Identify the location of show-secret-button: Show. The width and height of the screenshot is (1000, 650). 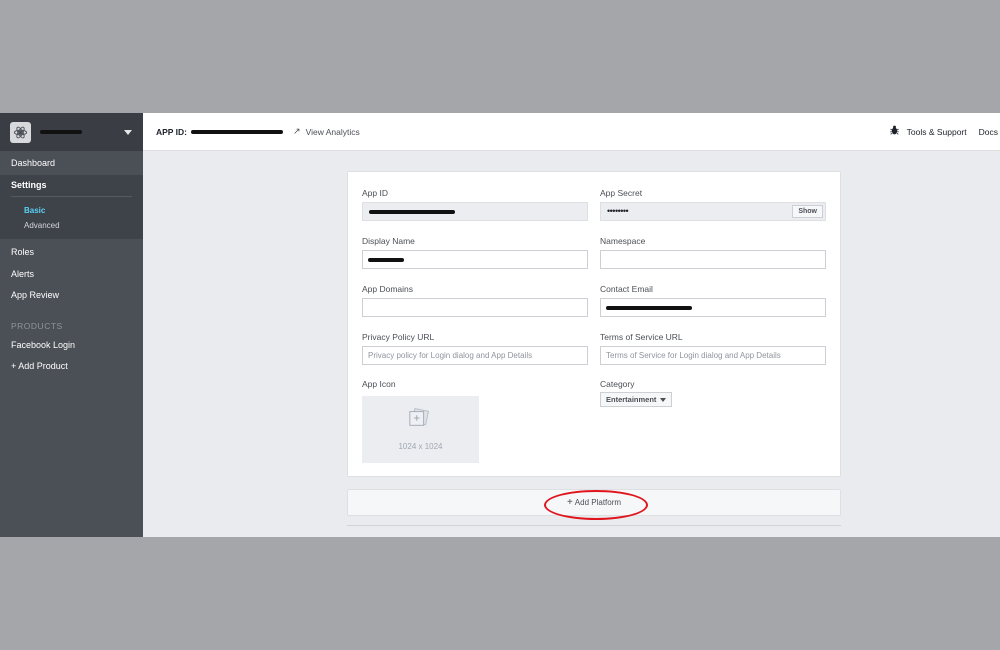
(807, 211).